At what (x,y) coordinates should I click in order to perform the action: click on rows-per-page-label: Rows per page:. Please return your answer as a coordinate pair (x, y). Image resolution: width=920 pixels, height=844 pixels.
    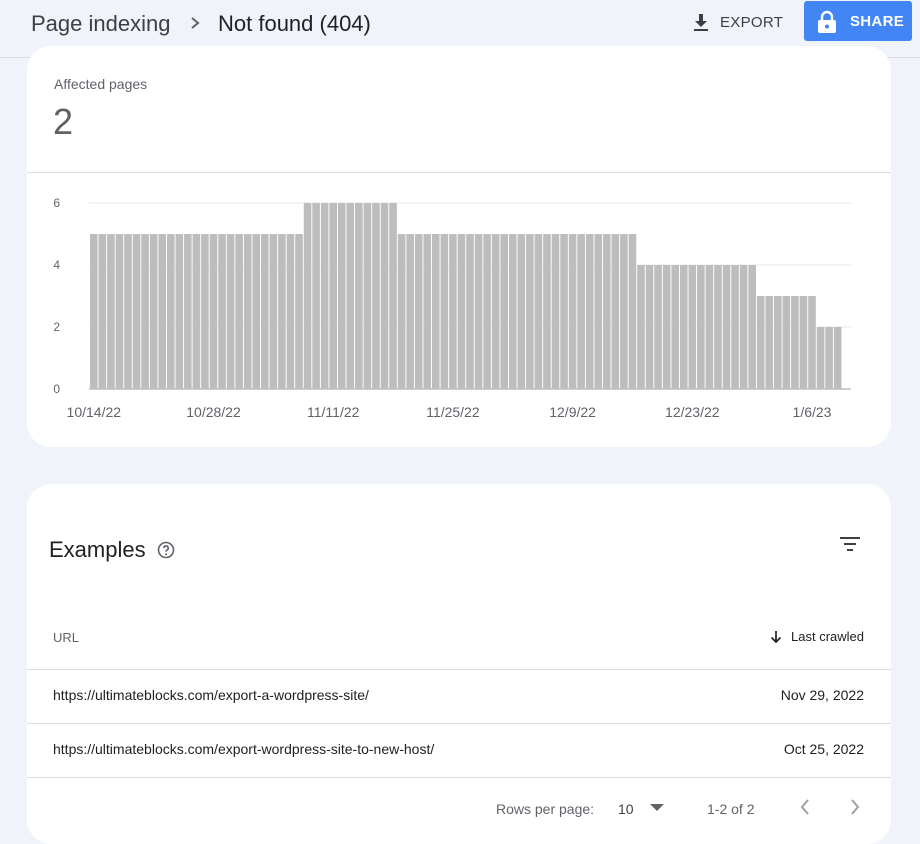
    Looking at the image, I should click on (545, 809).